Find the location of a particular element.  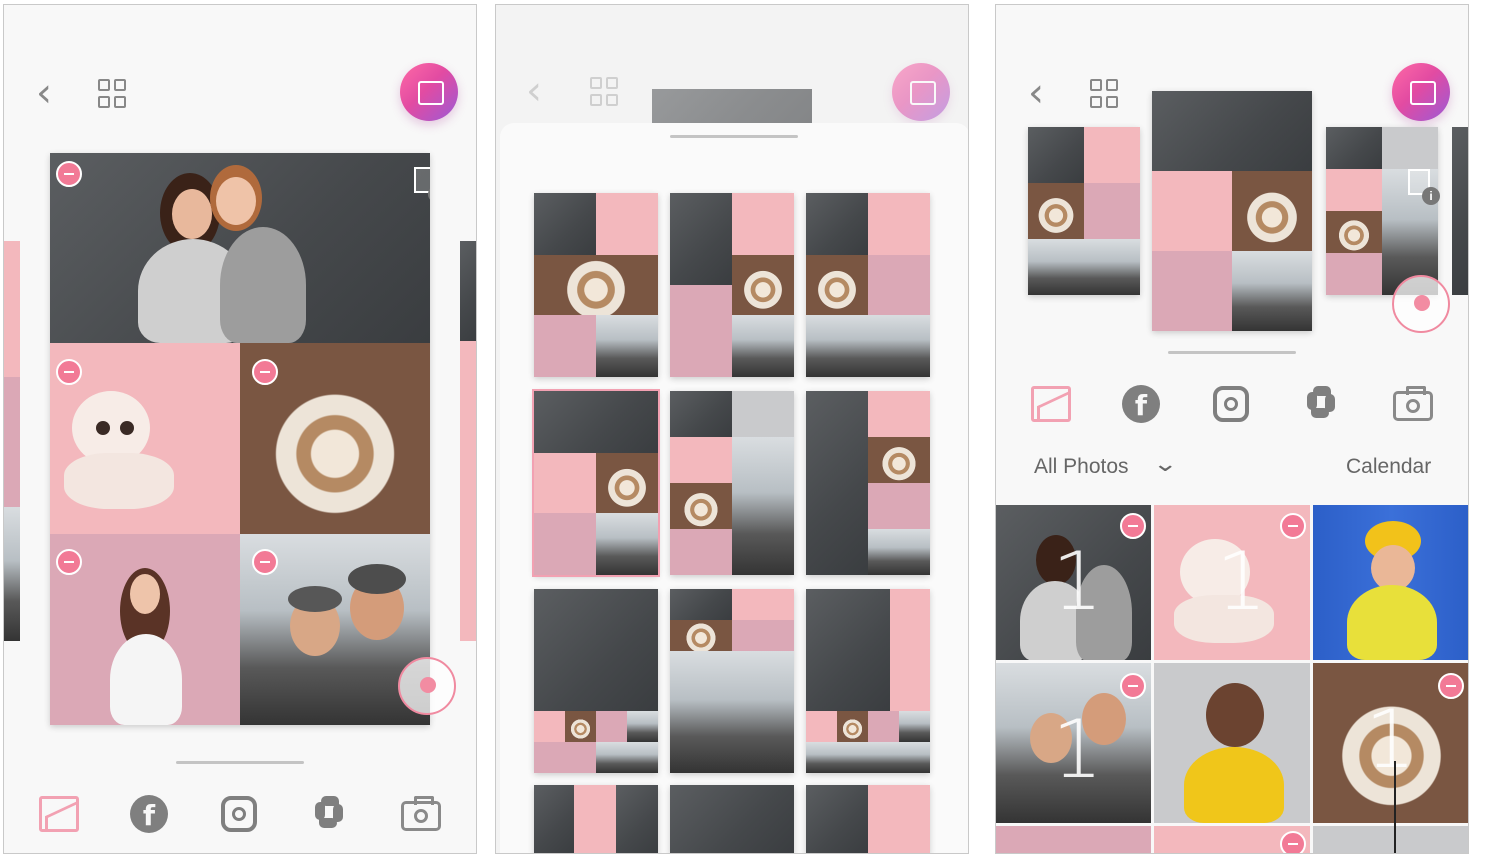

album-selector: All Photos is located at coordinates (1081, 467).